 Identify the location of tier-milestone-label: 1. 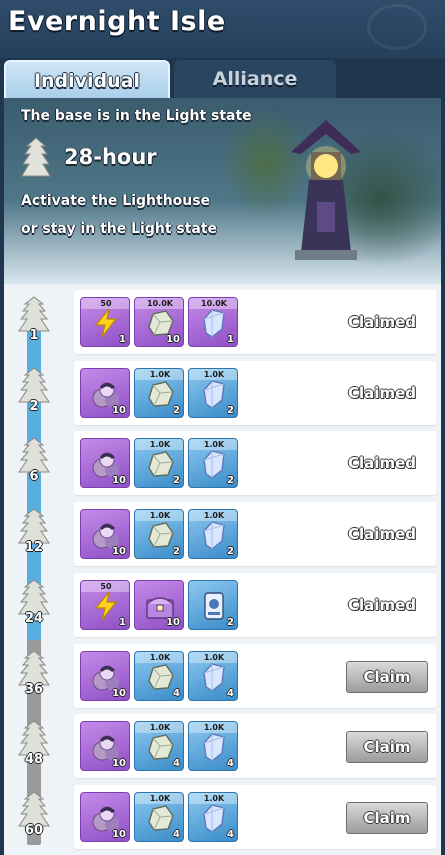
(34, 335).